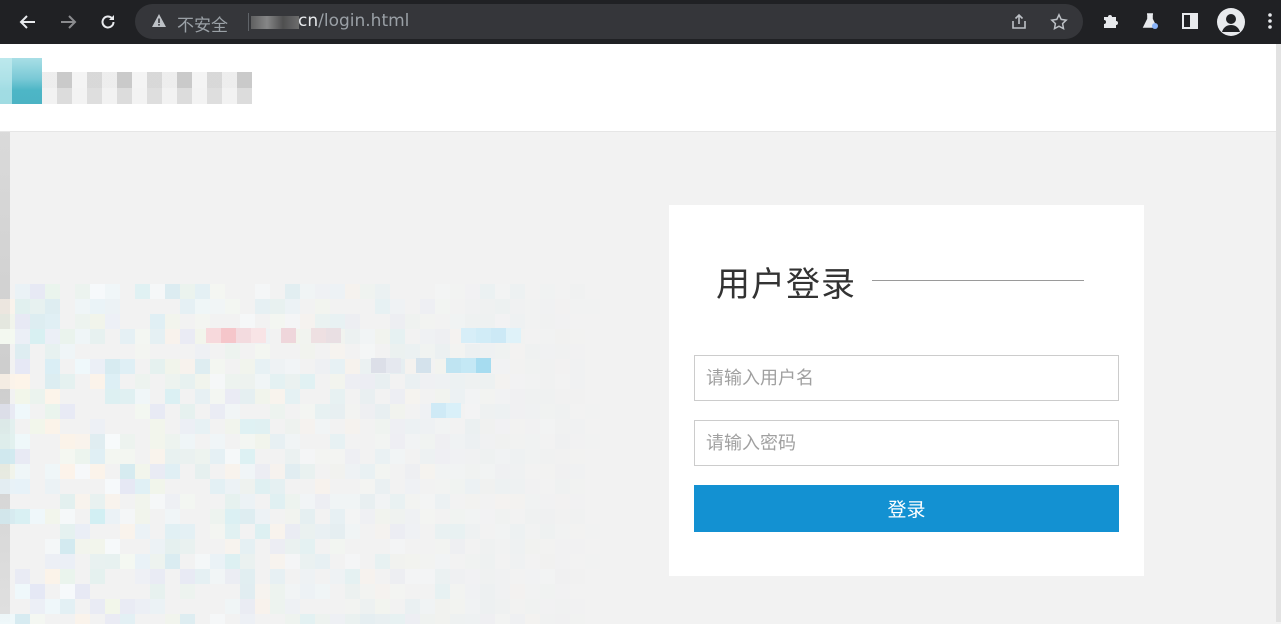 This screenshot has height=624, width=1281. I want to click on page-scrollbar, so click(1278, 333).